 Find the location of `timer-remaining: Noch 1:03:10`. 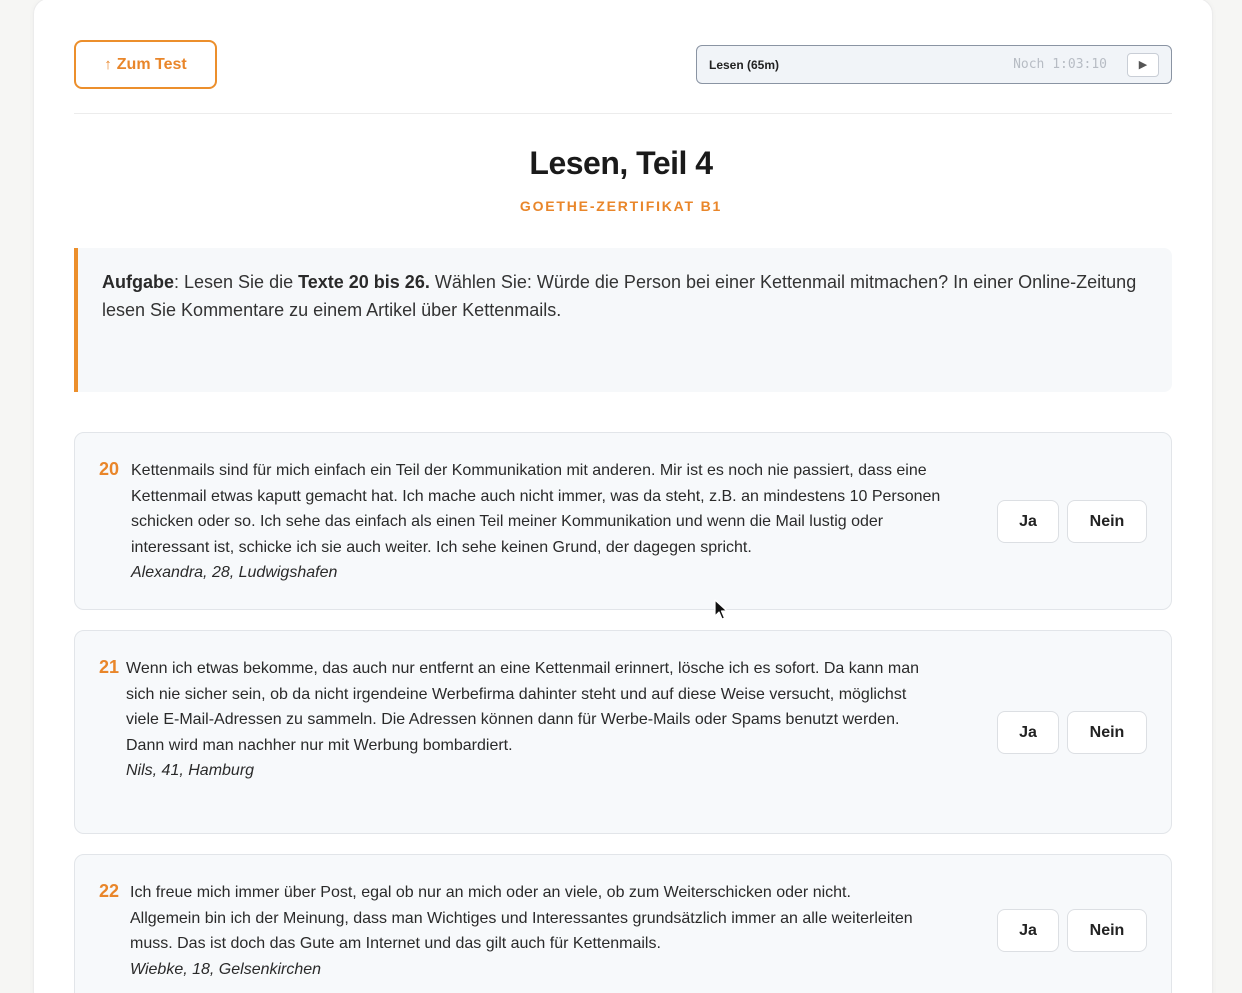

timer-remaining: Noch 1:03:10 is located at coordinates (1060, 64).